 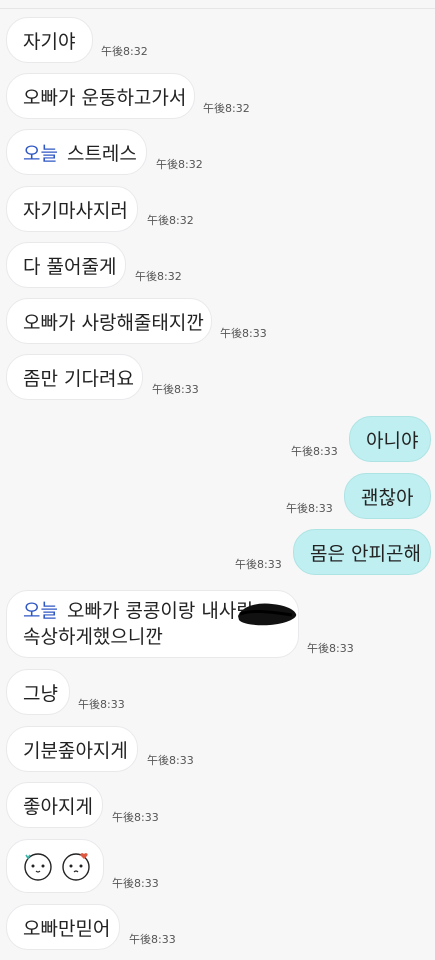 I want to click on message-line-1: 오늘 오빠가 콩콩이랑 내사랑, so click(x=138, y=611).